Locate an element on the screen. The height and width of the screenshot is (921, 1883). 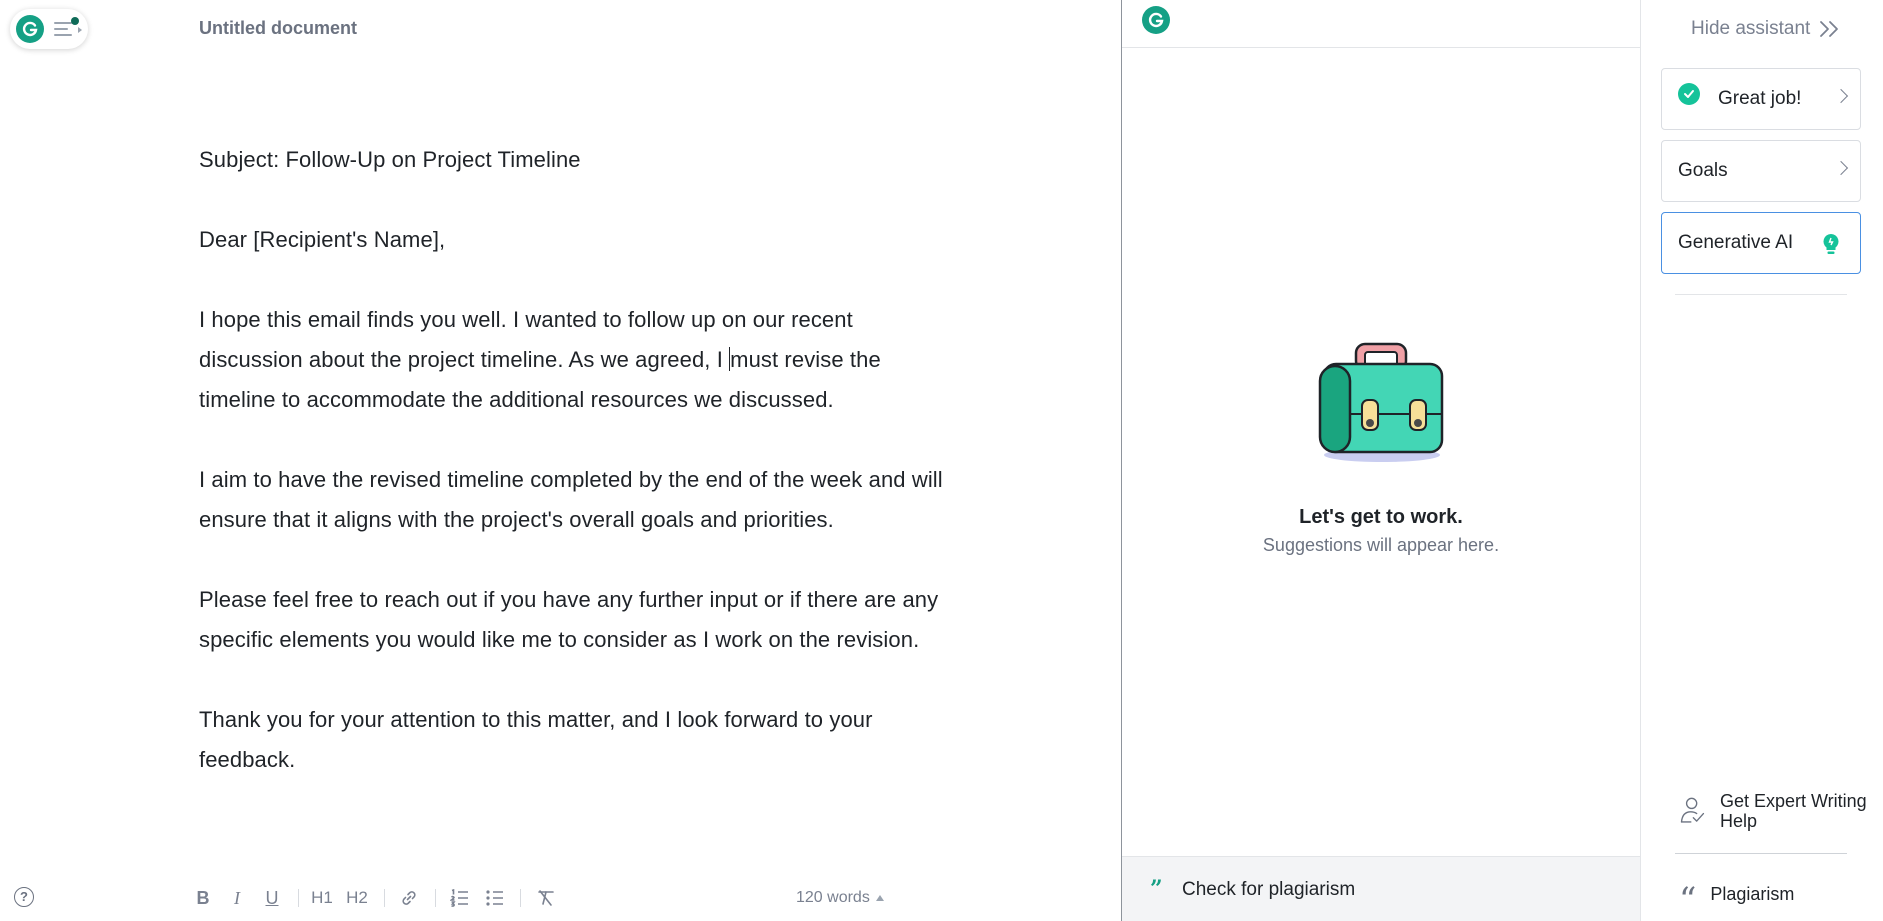
numbered-list-icon is located at coordinates (459, 898).